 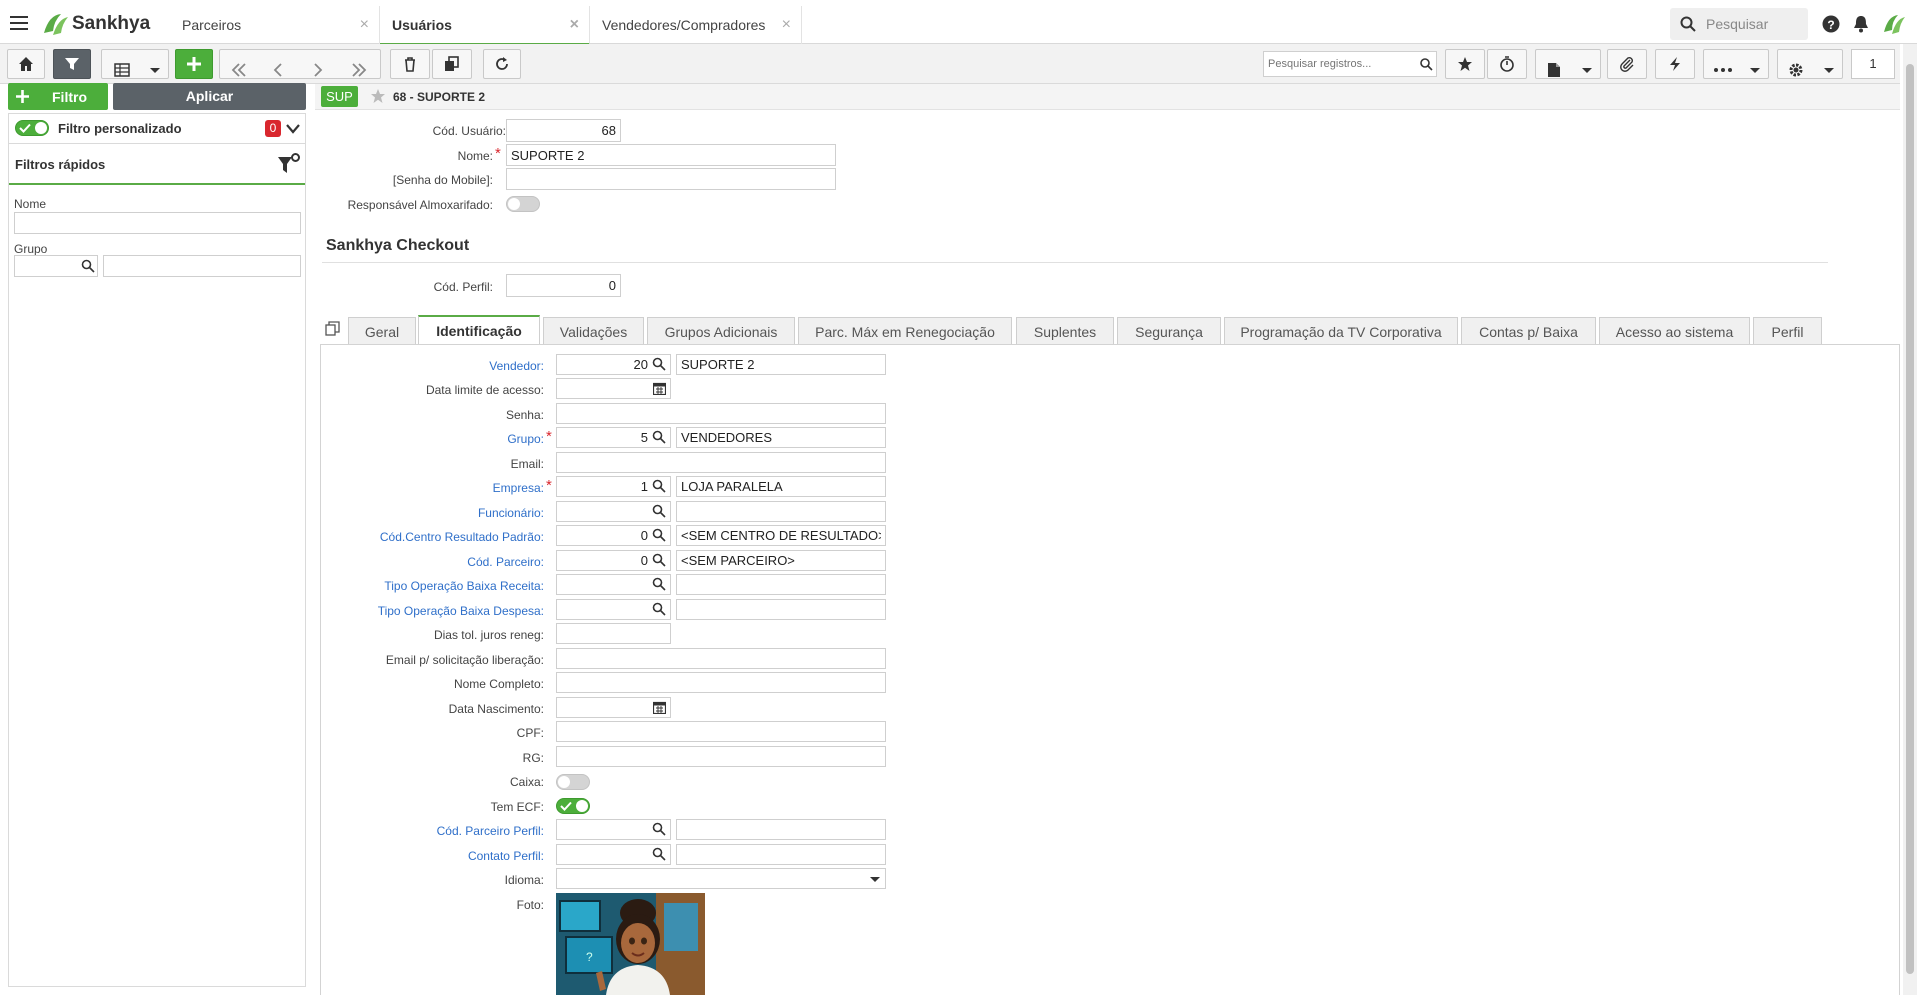 I want to click on record-search, so click(x=1350, y=64).